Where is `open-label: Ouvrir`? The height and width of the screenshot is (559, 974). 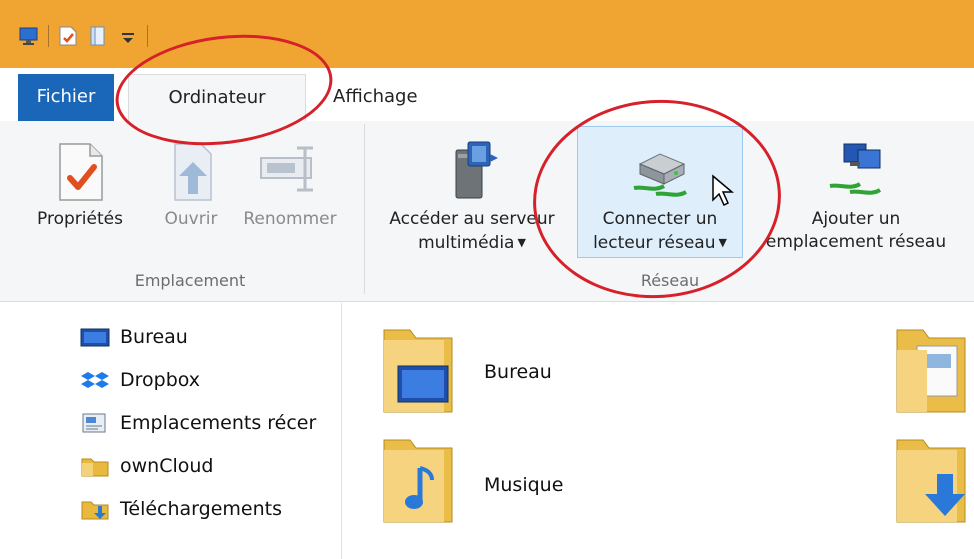 open-label: Ouvrir is located at coordinates (191, 219).